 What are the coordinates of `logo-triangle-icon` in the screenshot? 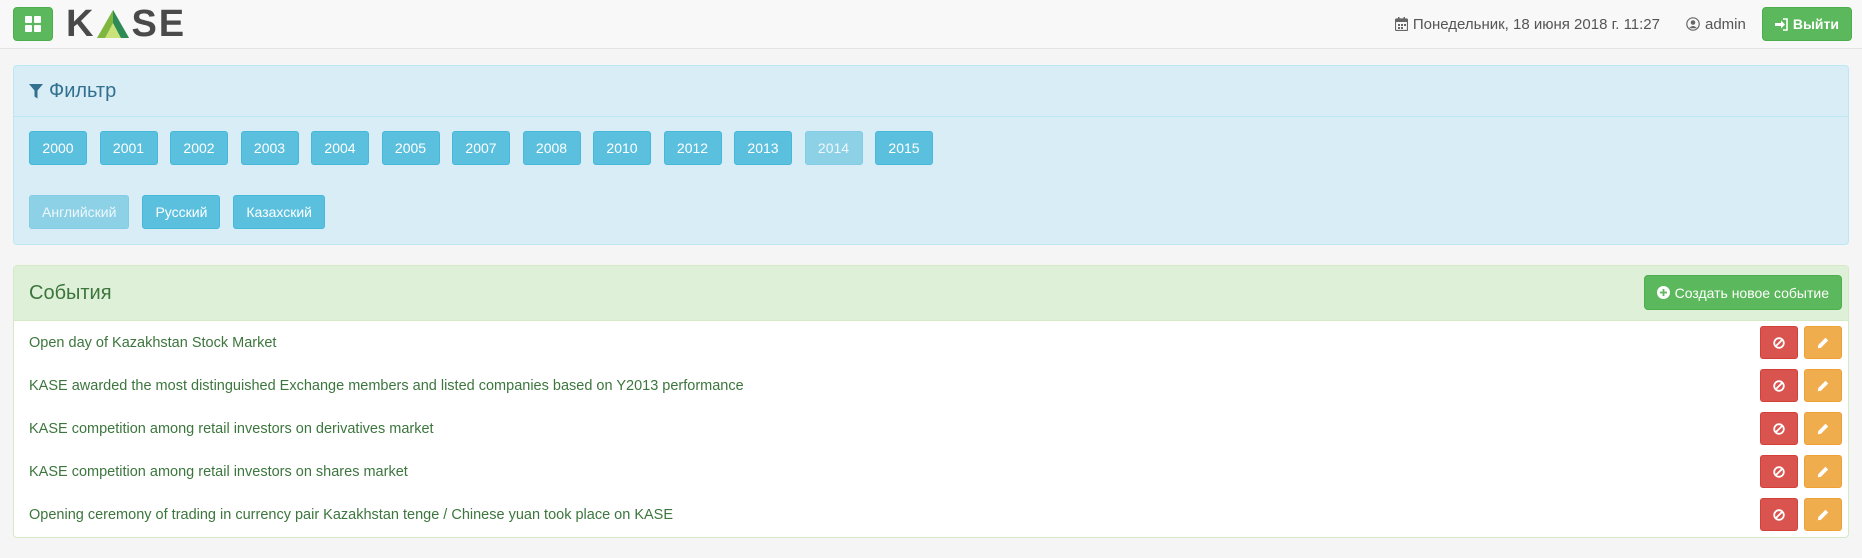 It's located at (113, 24).